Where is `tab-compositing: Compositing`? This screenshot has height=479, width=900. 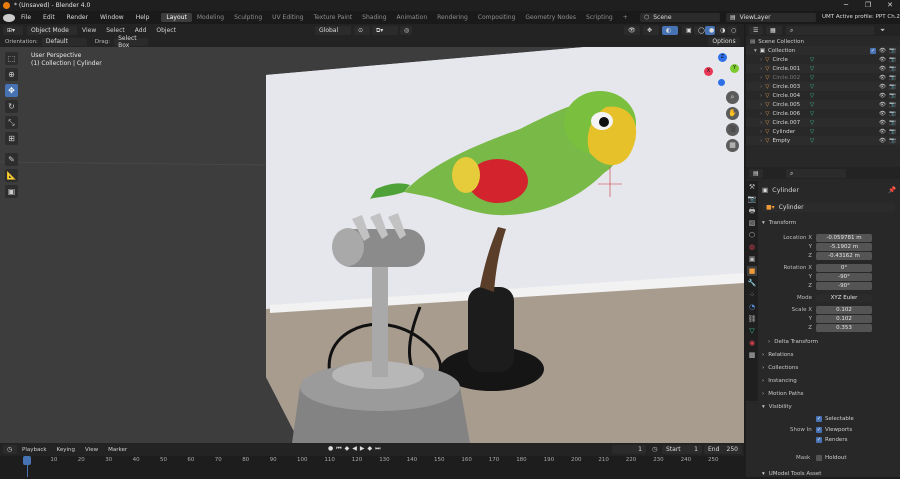 tab-compositing: Compositing is located at coordinates (497, 17).